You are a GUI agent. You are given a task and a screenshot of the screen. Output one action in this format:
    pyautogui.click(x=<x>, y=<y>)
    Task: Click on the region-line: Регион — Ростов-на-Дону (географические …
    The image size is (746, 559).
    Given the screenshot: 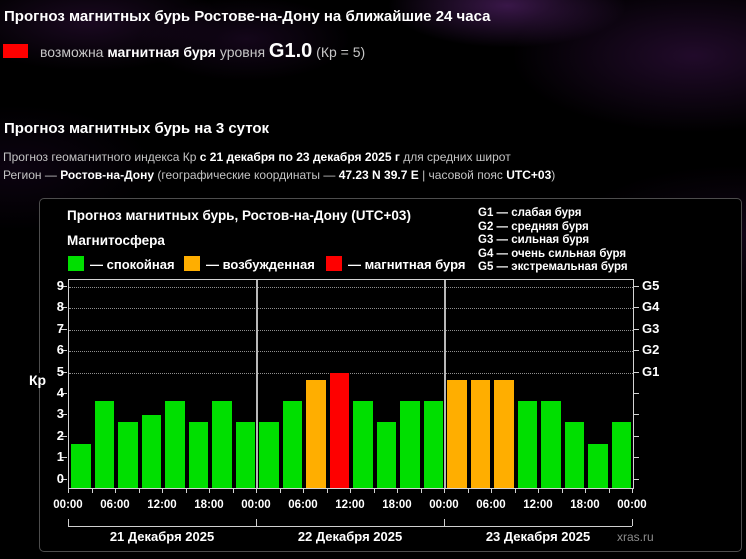 What is the action you would take?
    pyautogui.click(x=279, y=175)
    